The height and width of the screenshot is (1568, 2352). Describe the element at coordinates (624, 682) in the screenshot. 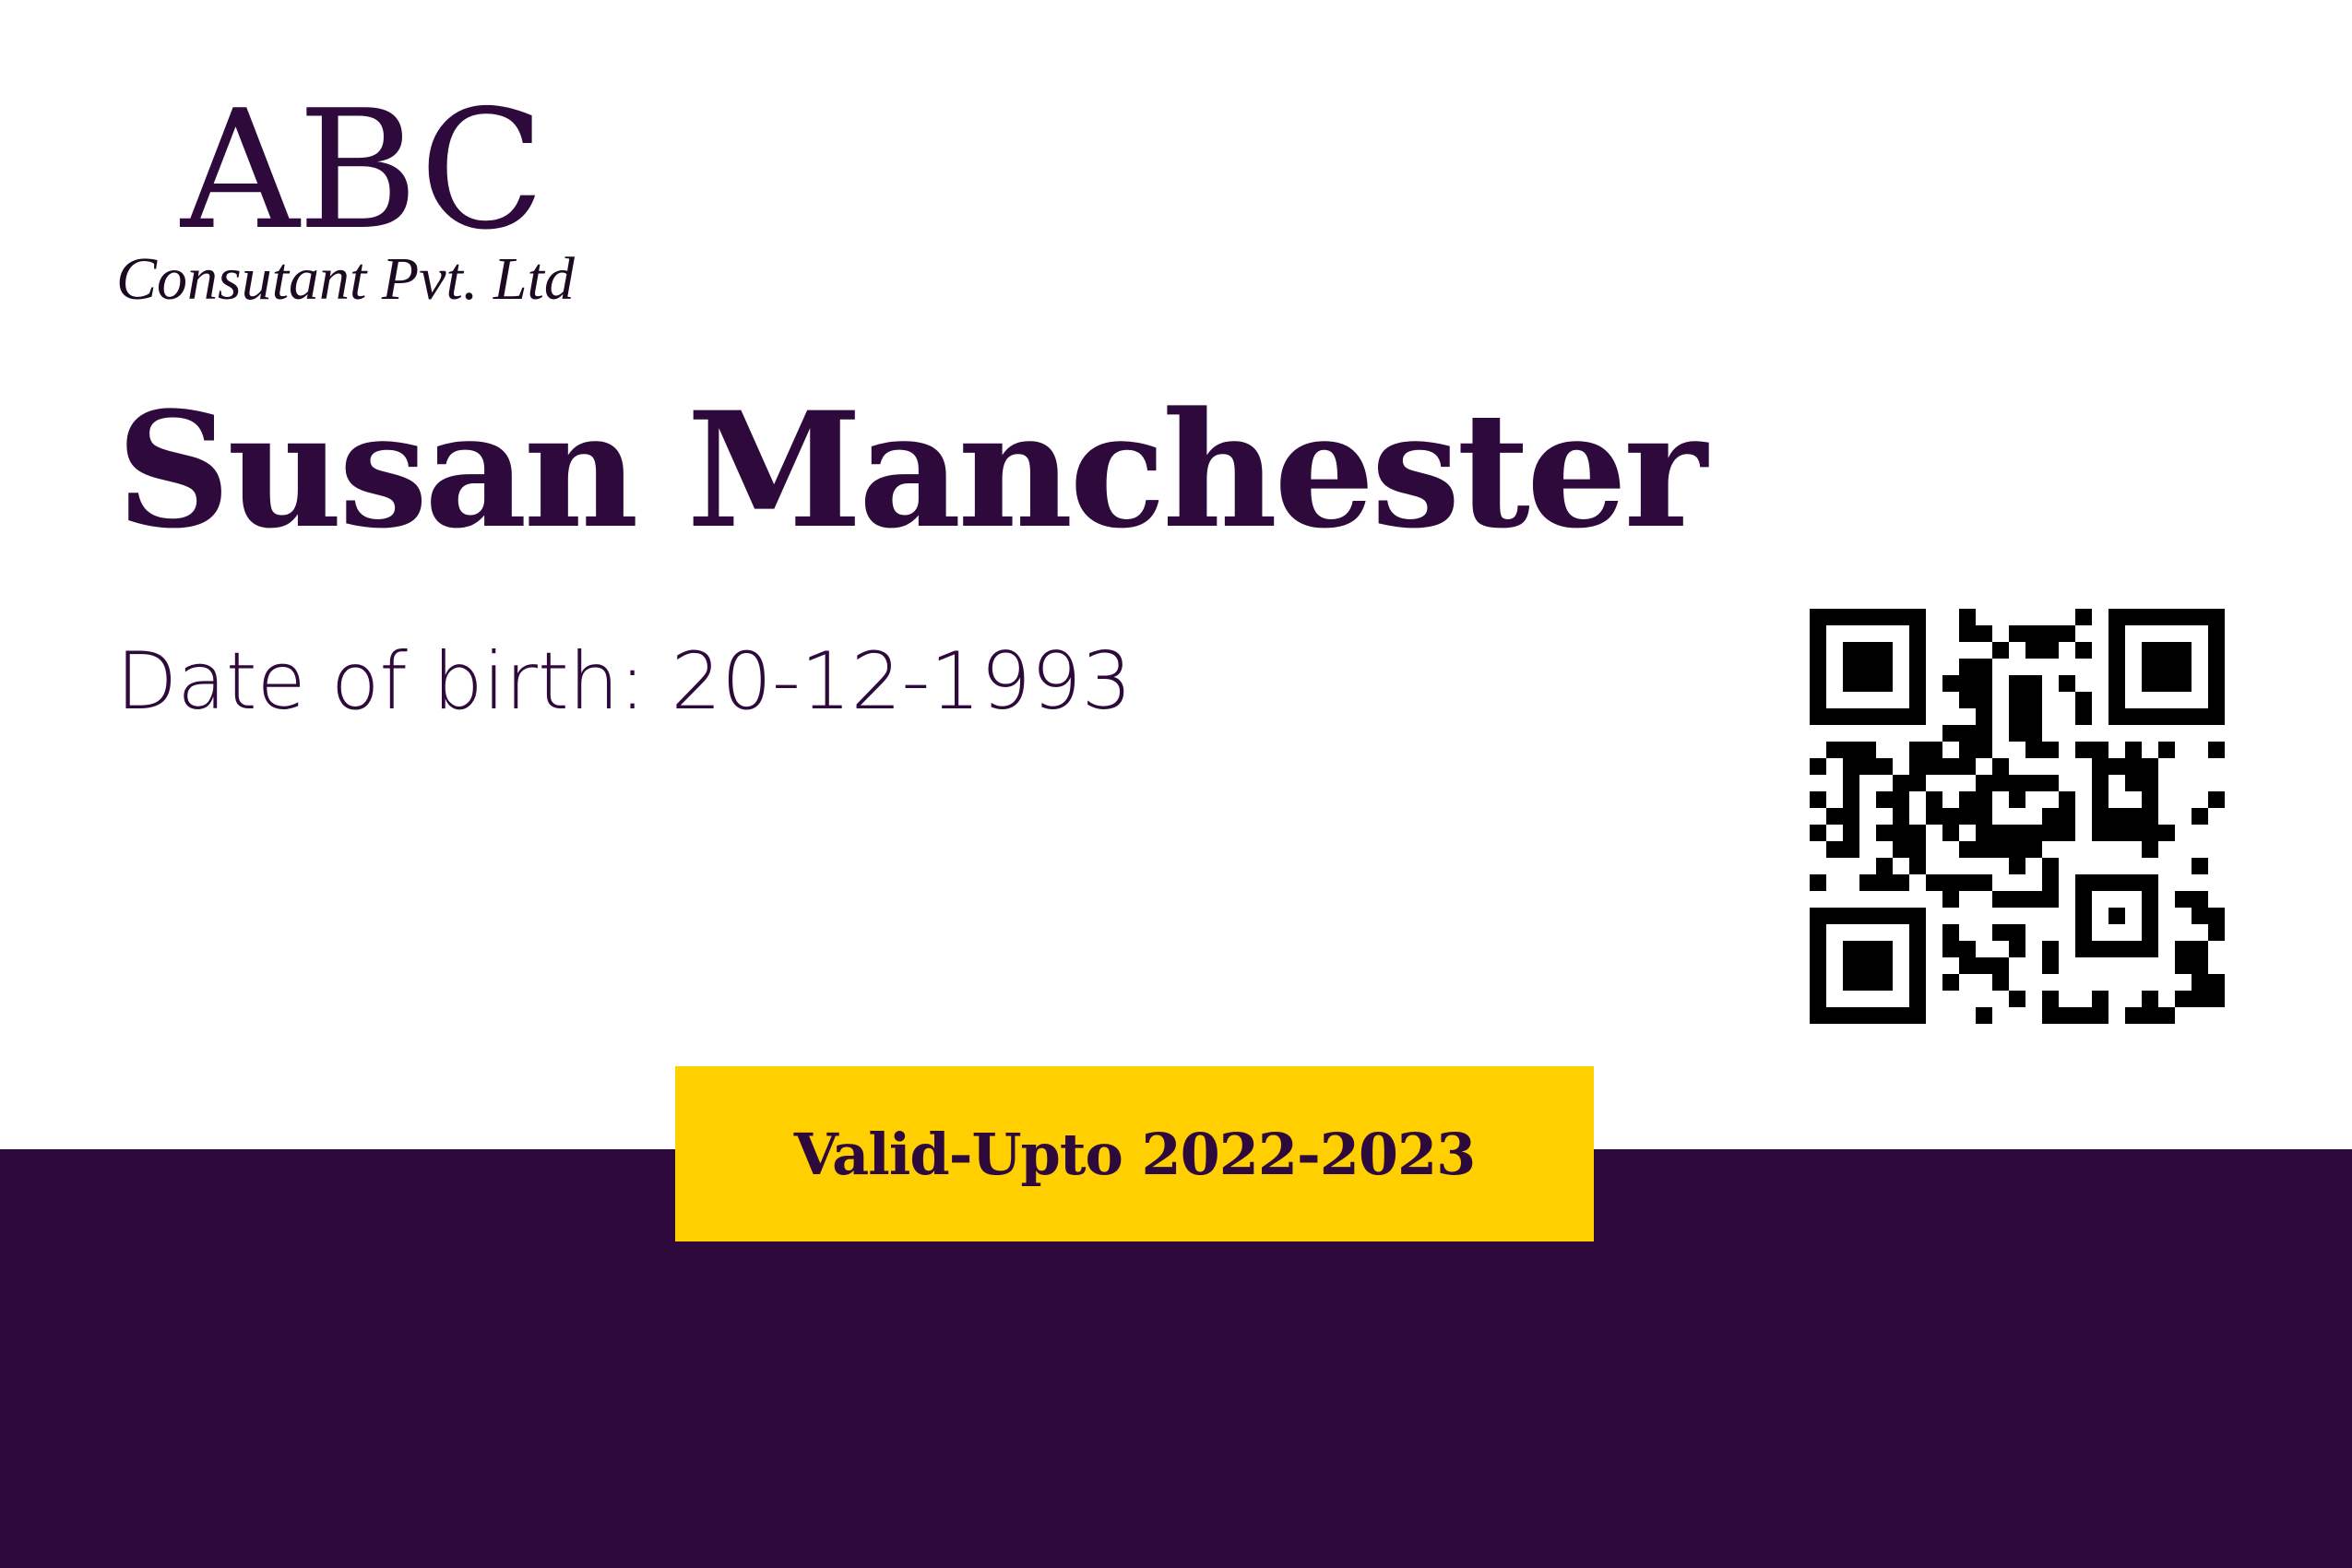

I see `date-of-birth: Date of birth: 20-12-1993` at that location.